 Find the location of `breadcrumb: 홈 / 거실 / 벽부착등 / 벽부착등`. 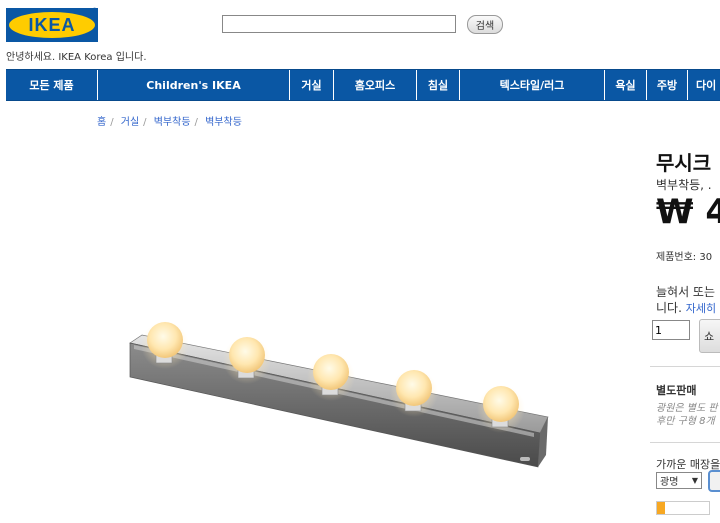

breadcrumb: 홈 / 거실 / 벽부착등 / 벽부착등 is located at coordinates (169, 122).